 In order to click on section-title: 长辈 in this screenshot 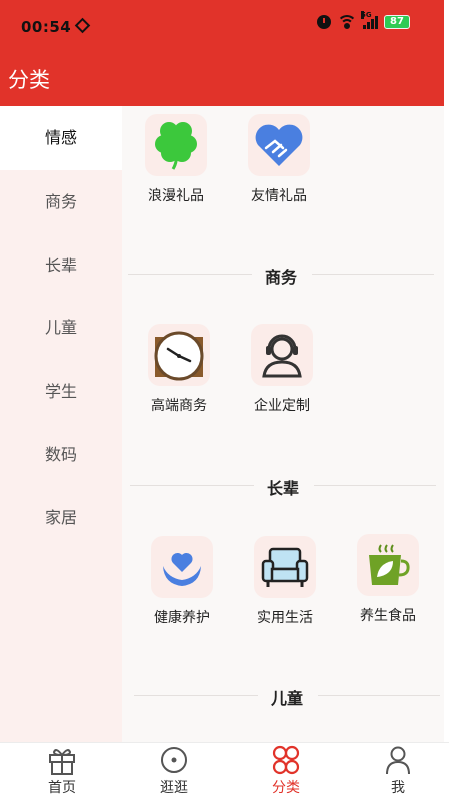, I will do `click(283, 488)`.